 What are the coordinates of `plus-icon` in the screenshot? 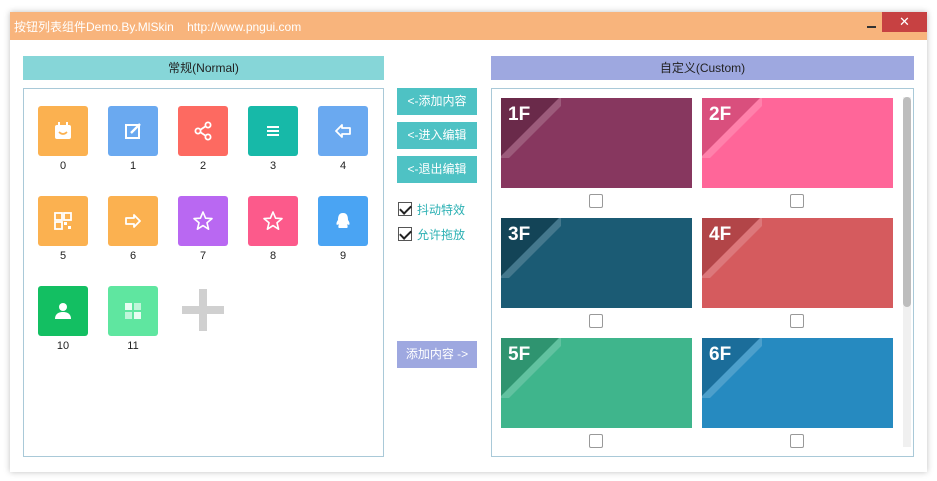 It's located at (203, 310).